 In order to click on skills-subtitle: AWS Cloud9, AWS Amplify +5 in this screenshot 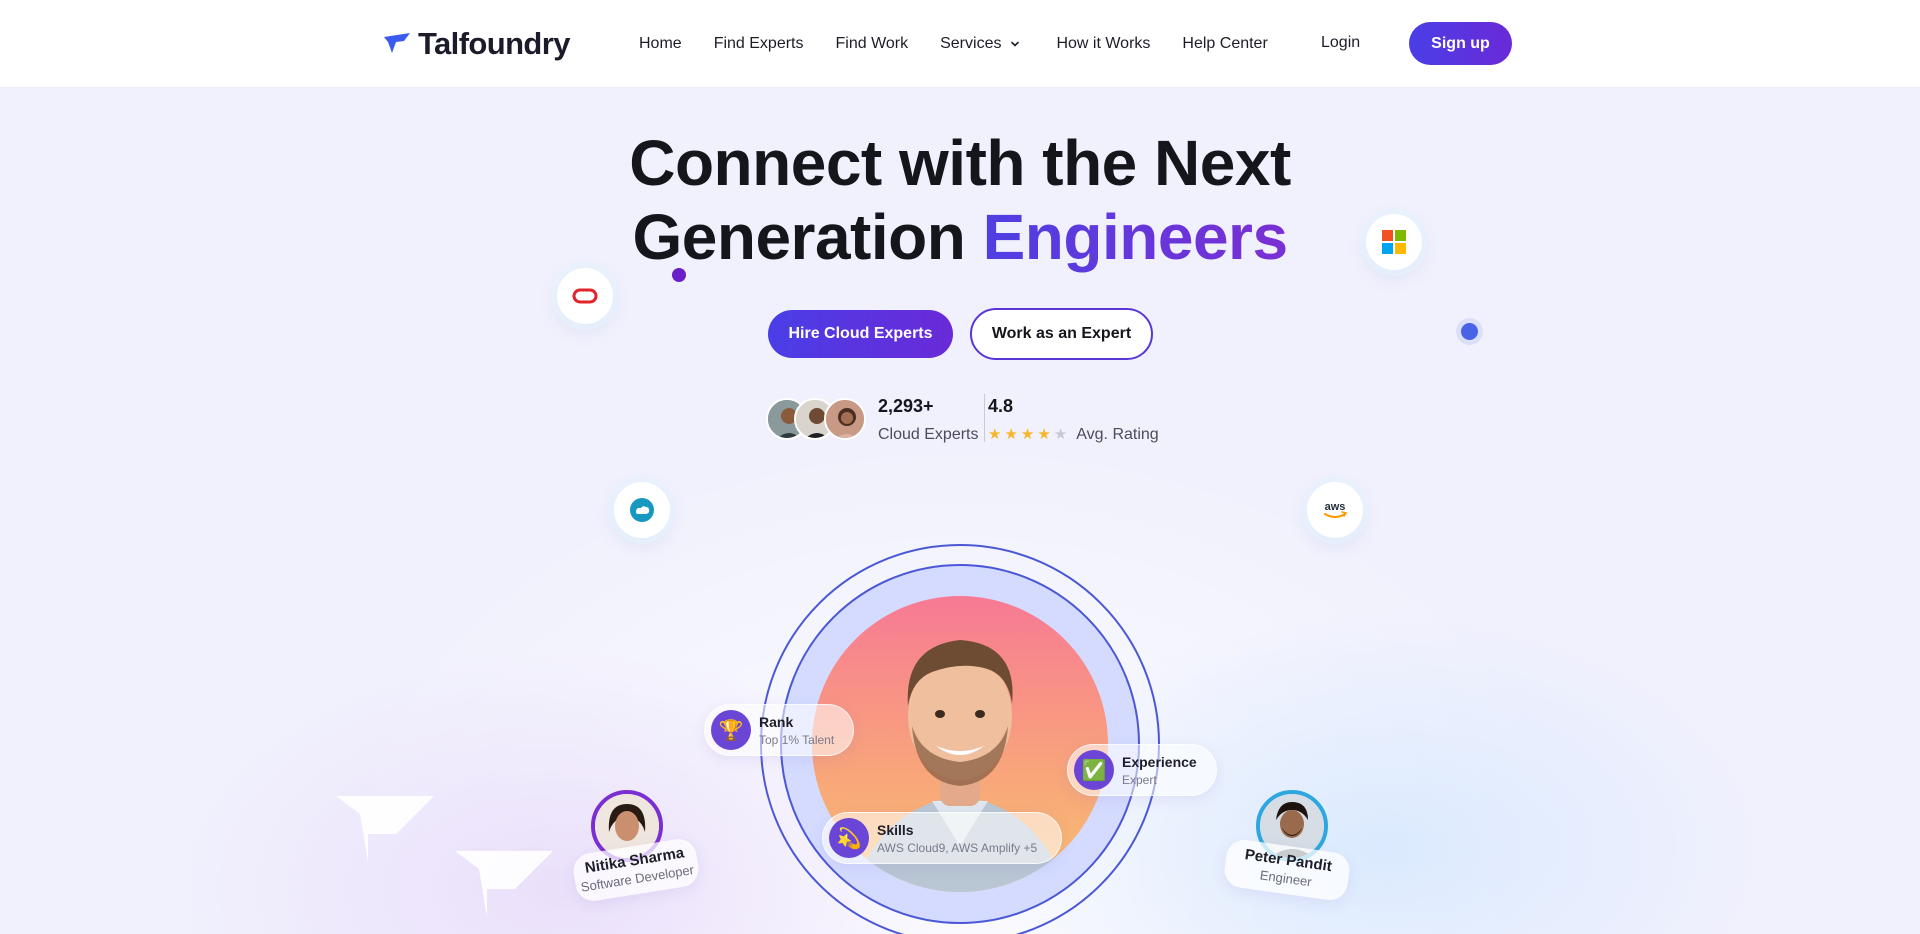, I will do `click(957, 847)`.